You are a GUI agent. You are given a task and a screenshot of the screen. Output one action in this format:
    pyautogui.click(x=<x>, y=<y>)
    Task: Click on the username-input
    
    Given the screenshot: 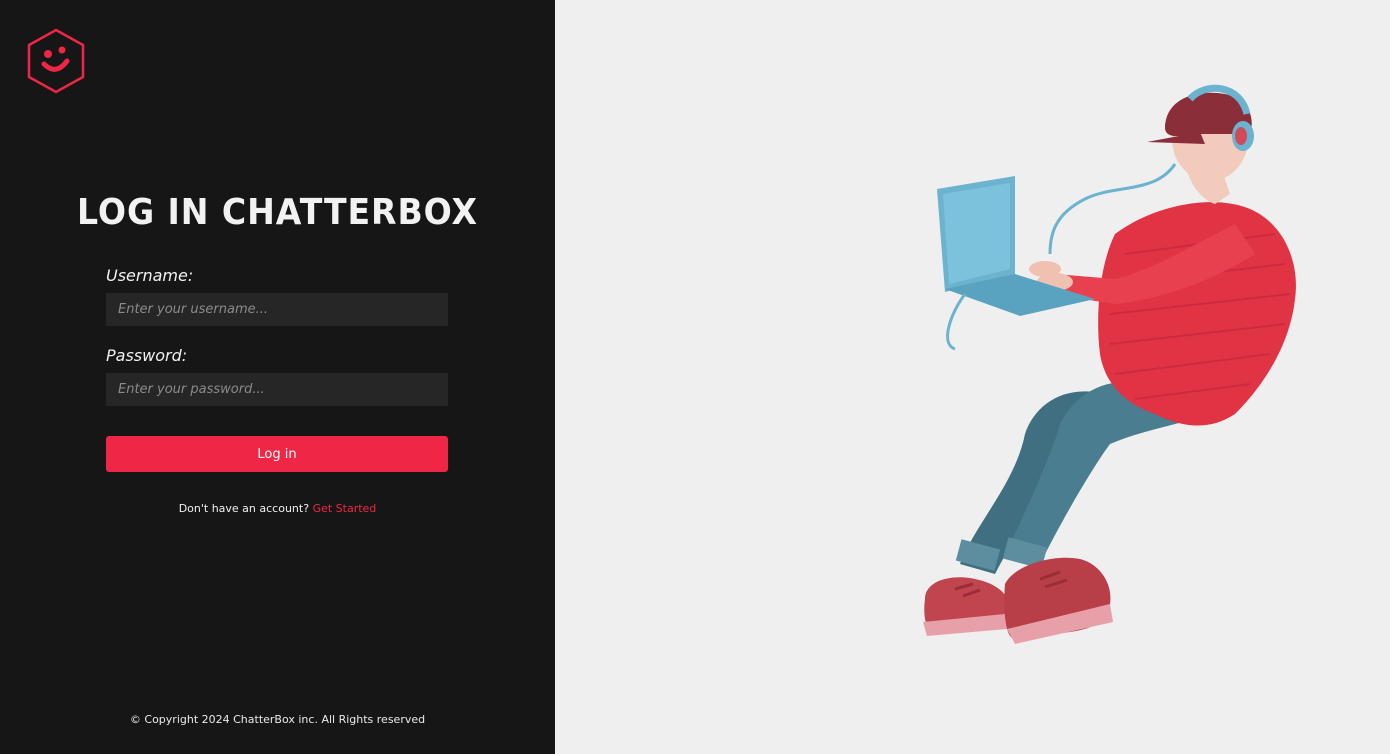 What is the action you would take?
    pyautogui.click(x=277, y=309)
    